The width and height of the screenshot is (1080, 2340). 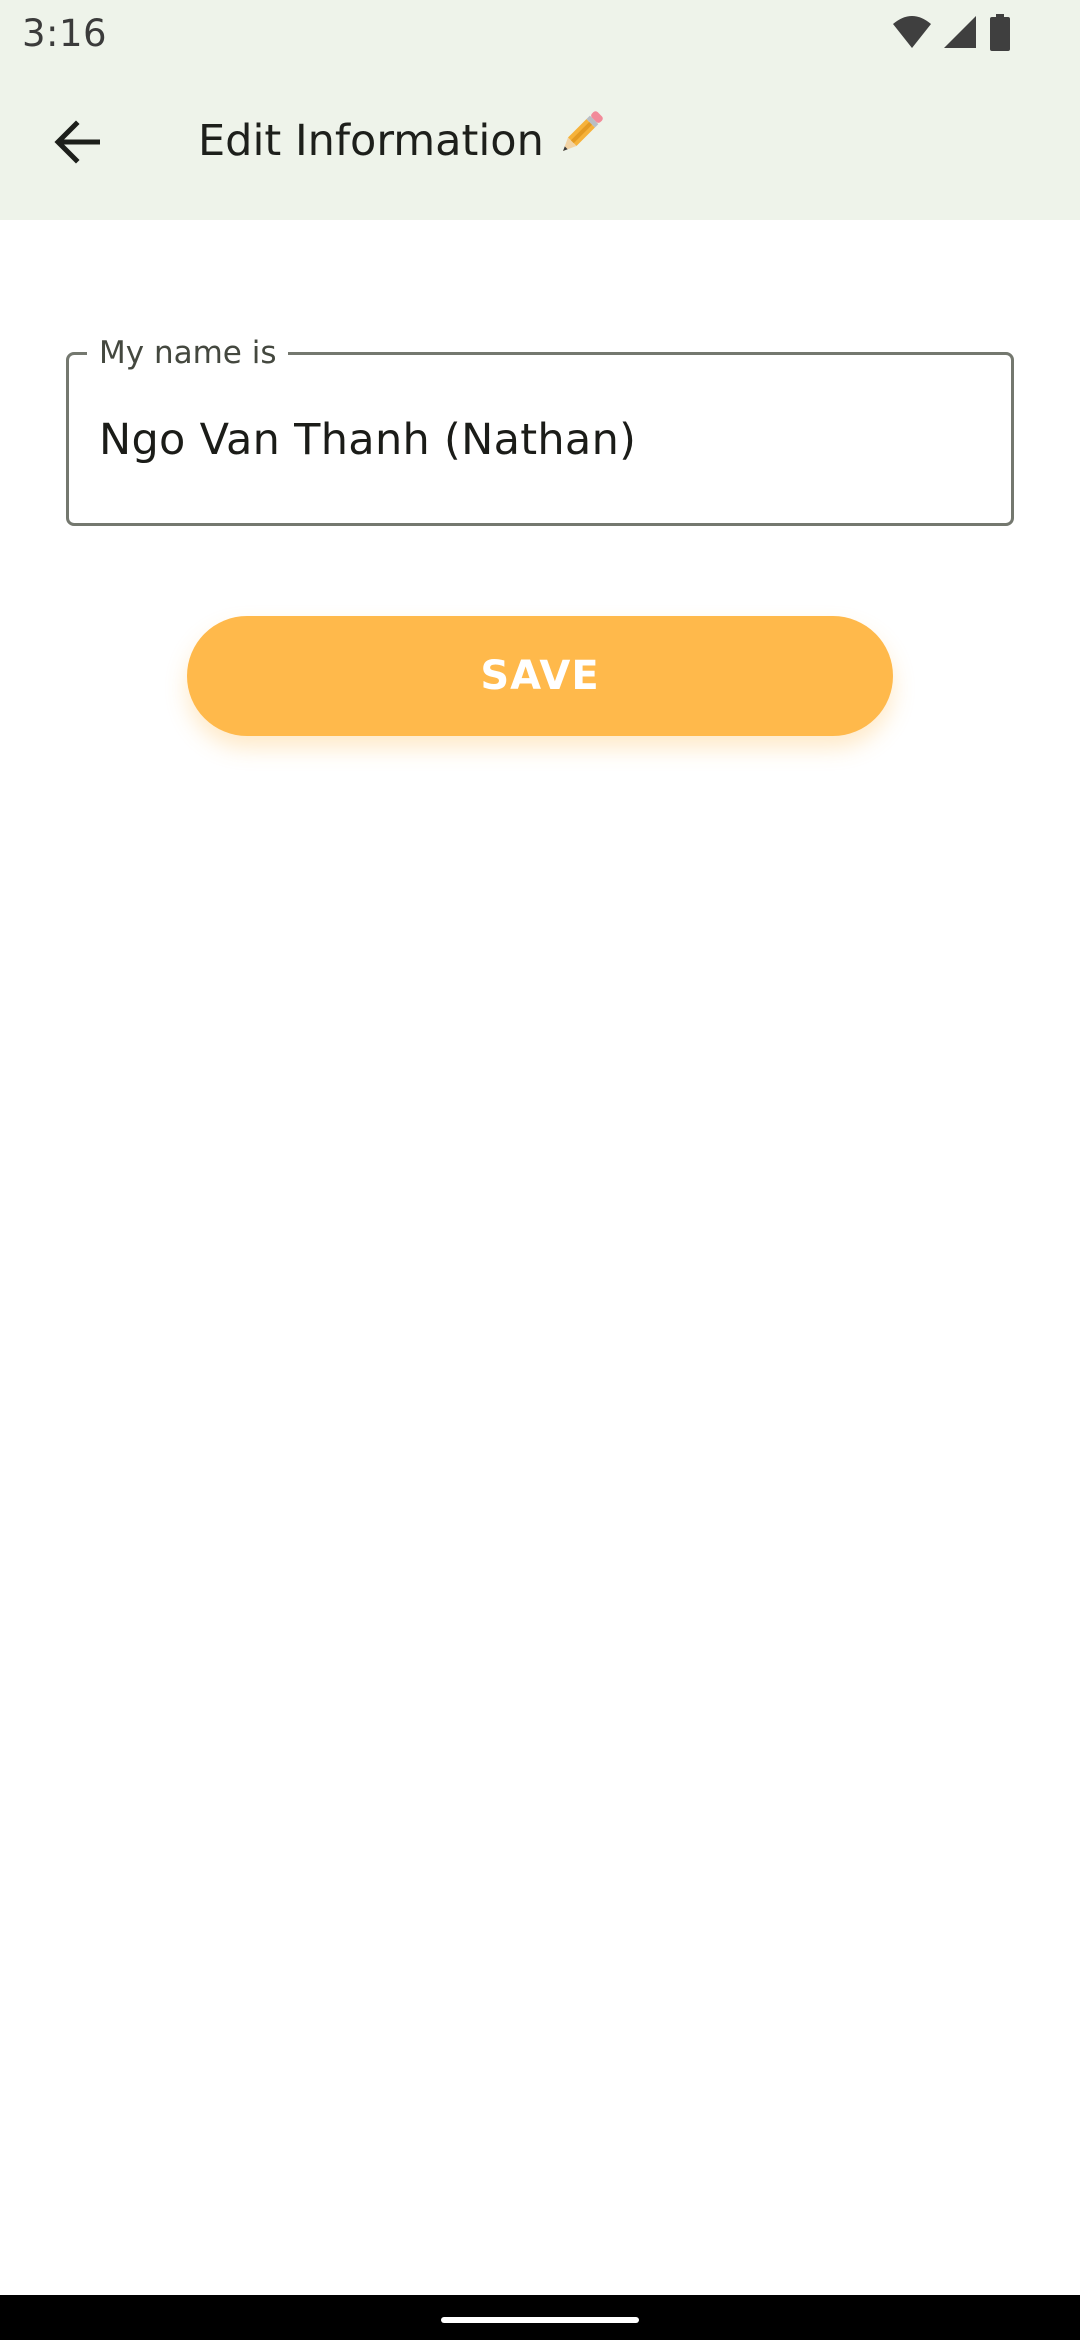 I want to click on back-button, so click(x=78, y=142).